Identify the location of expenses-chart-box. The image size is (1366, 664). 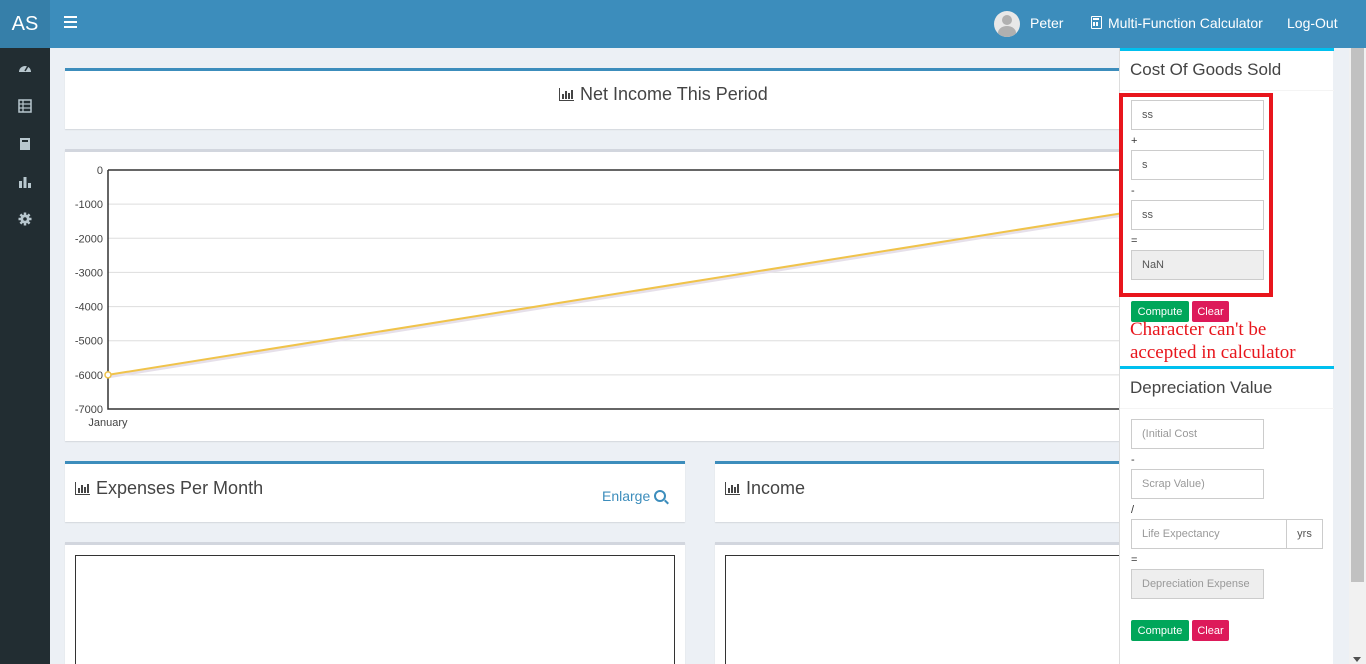
(375, 603).